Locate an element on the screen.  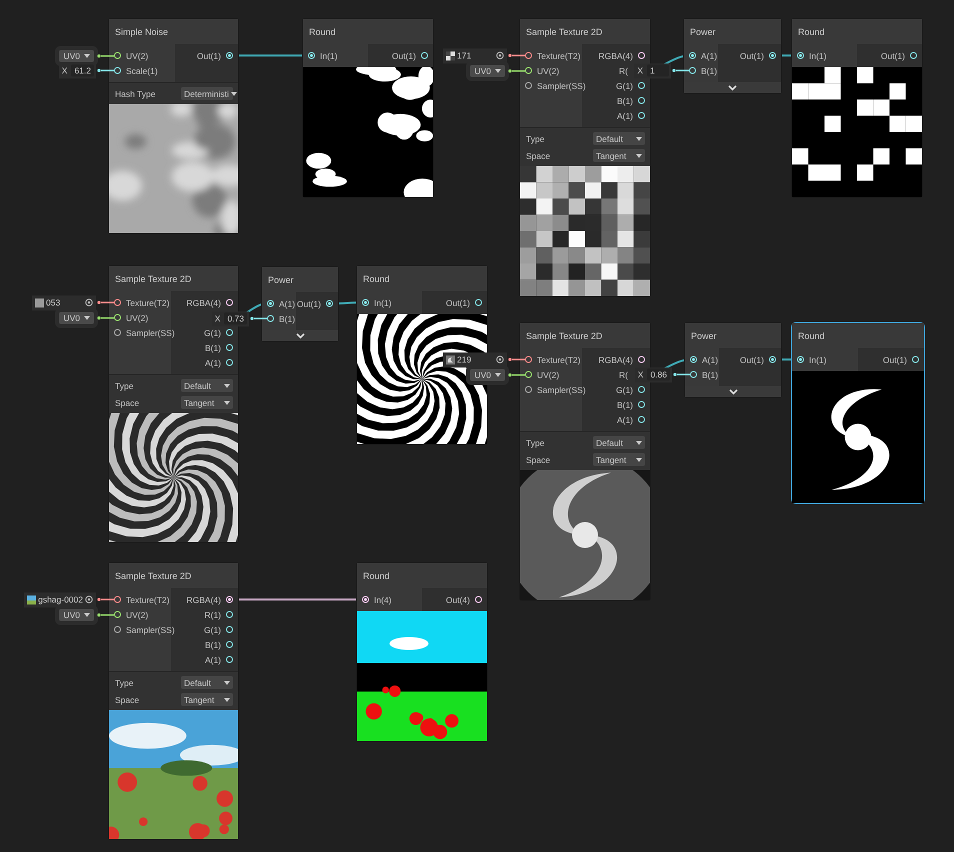
number-field: 0.73 is located at coordinates (235, 318).